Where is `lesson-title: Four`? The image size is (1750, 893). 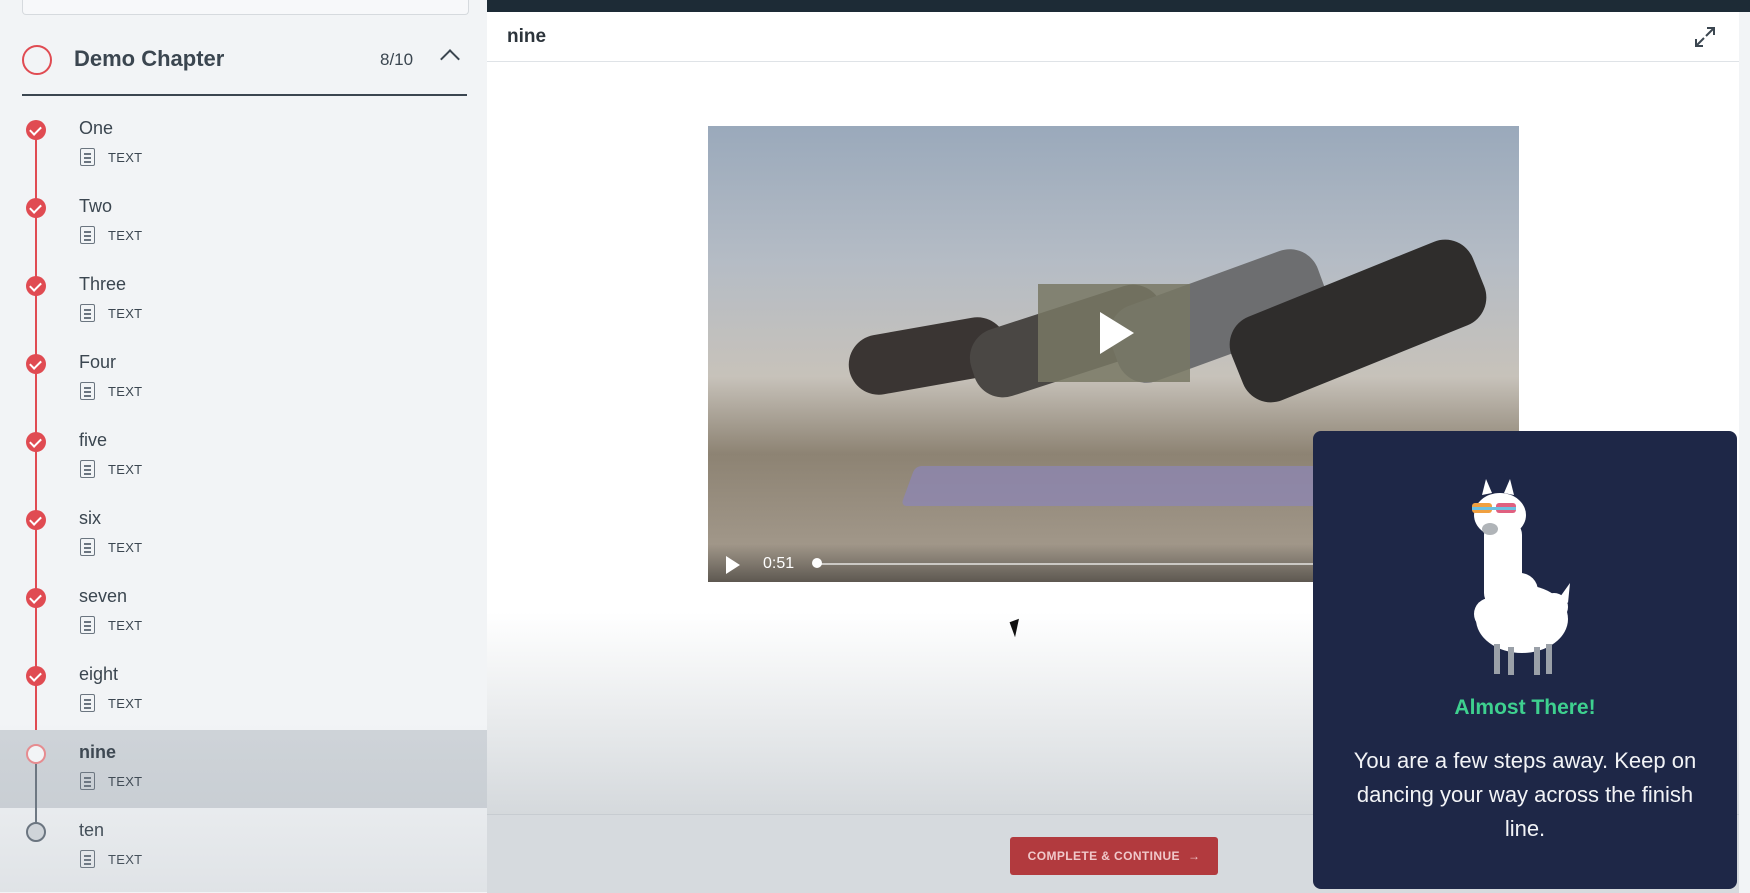
lesson-title: Four is located at coordinates (98, 362).